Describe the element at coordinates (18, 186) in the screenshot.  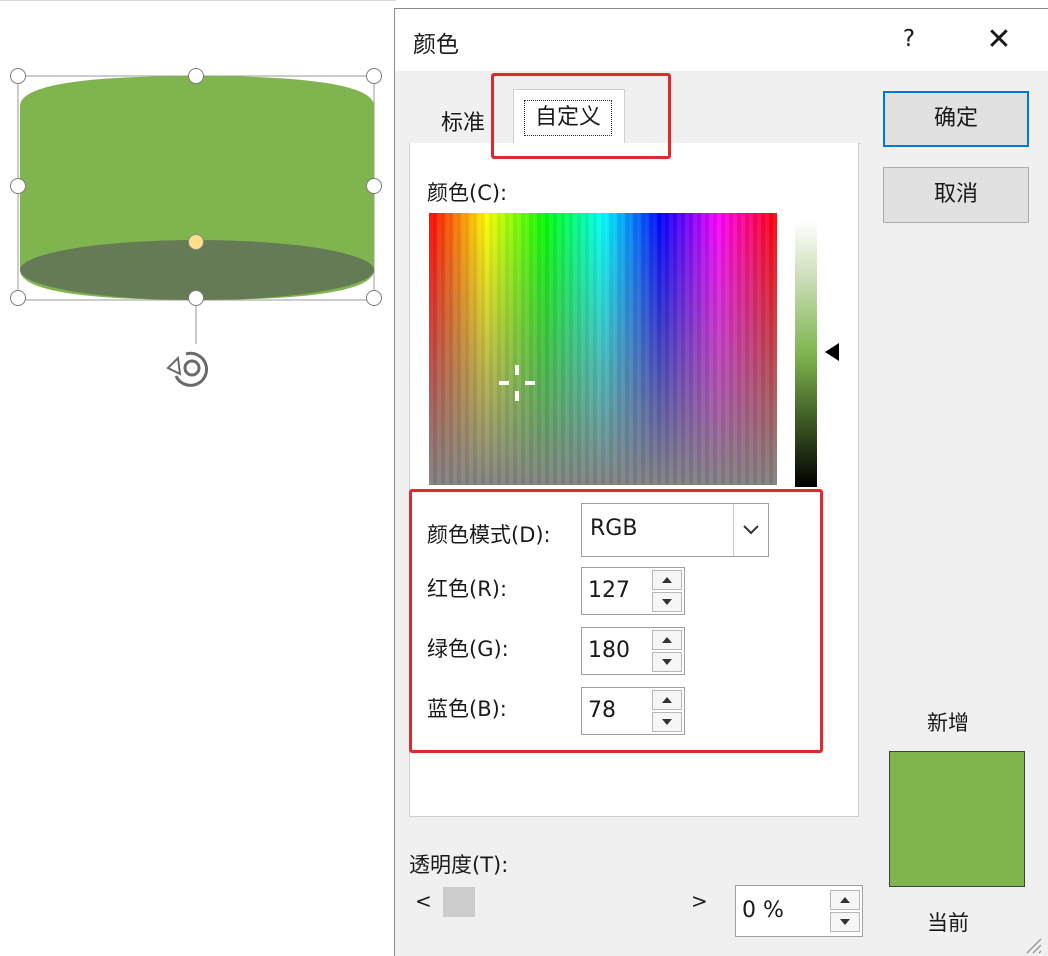
I see `resize-handle-left` at that location.